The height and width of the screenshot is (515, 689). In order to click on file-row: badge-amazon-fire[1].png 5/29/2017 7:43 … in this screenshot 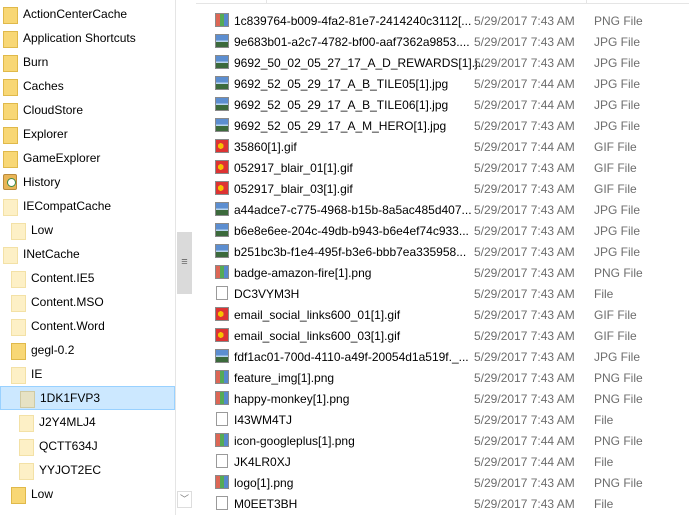, I will do `click(442, 272)`.